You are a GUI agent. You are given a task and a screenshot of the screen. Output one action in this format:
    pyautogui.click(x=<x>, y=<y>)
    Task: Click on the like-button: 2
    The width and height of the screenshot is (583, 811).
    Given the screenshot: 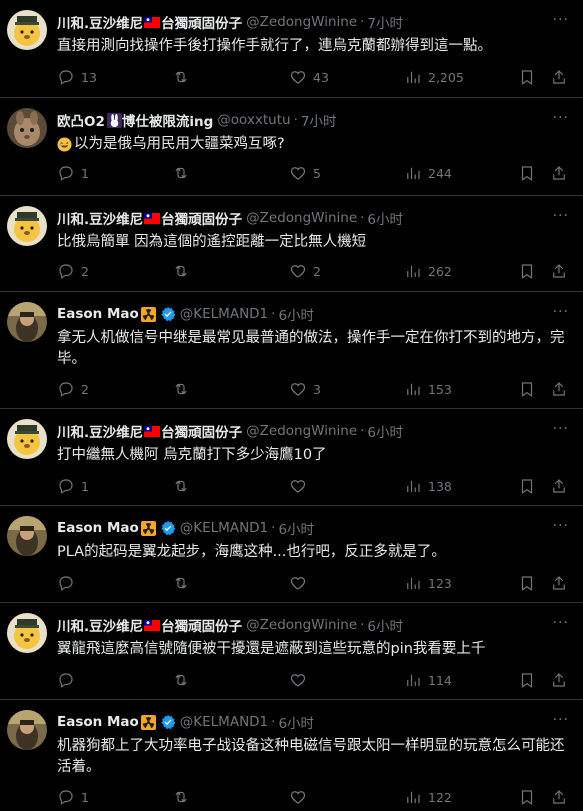 What is the action you would take?
    pyautogui.click(x=305, y=271)
    